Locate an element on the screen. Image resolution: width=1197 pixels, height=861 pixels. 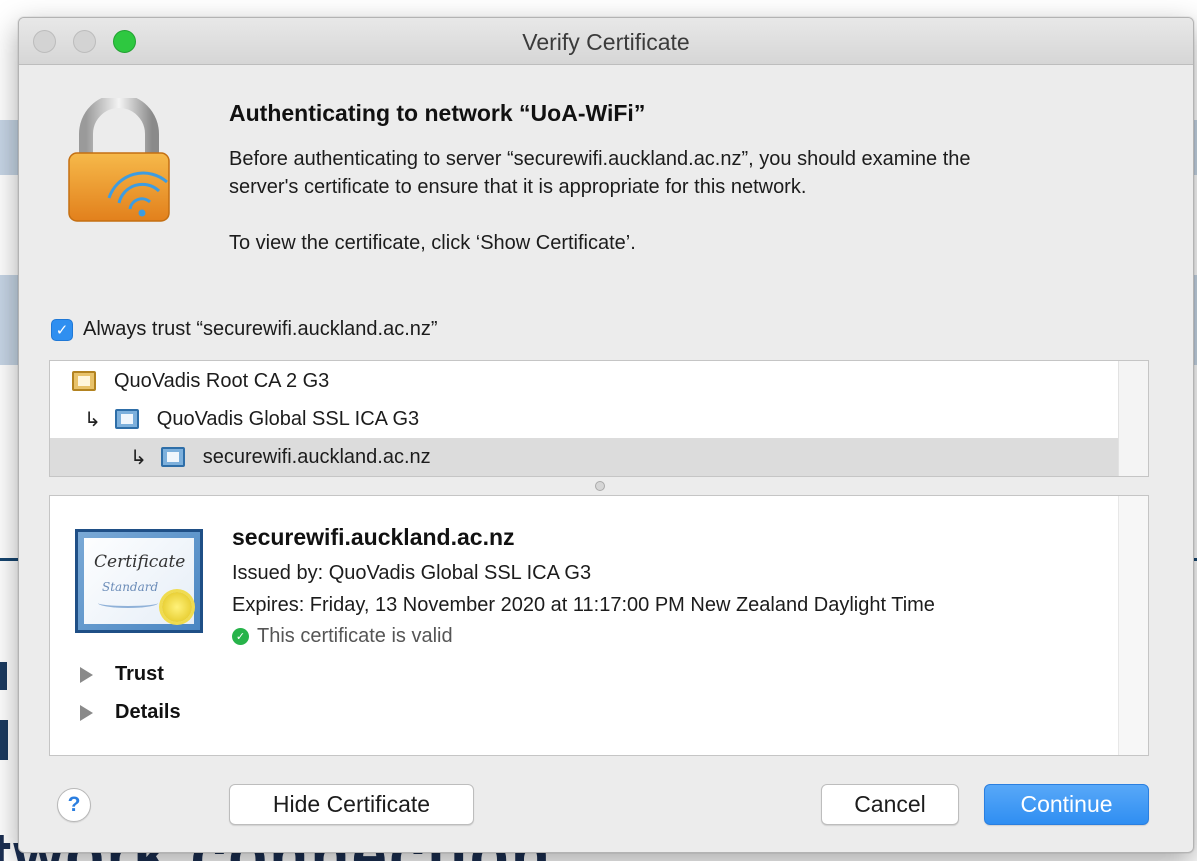
seal-icon is located at coordinates (177, 607).